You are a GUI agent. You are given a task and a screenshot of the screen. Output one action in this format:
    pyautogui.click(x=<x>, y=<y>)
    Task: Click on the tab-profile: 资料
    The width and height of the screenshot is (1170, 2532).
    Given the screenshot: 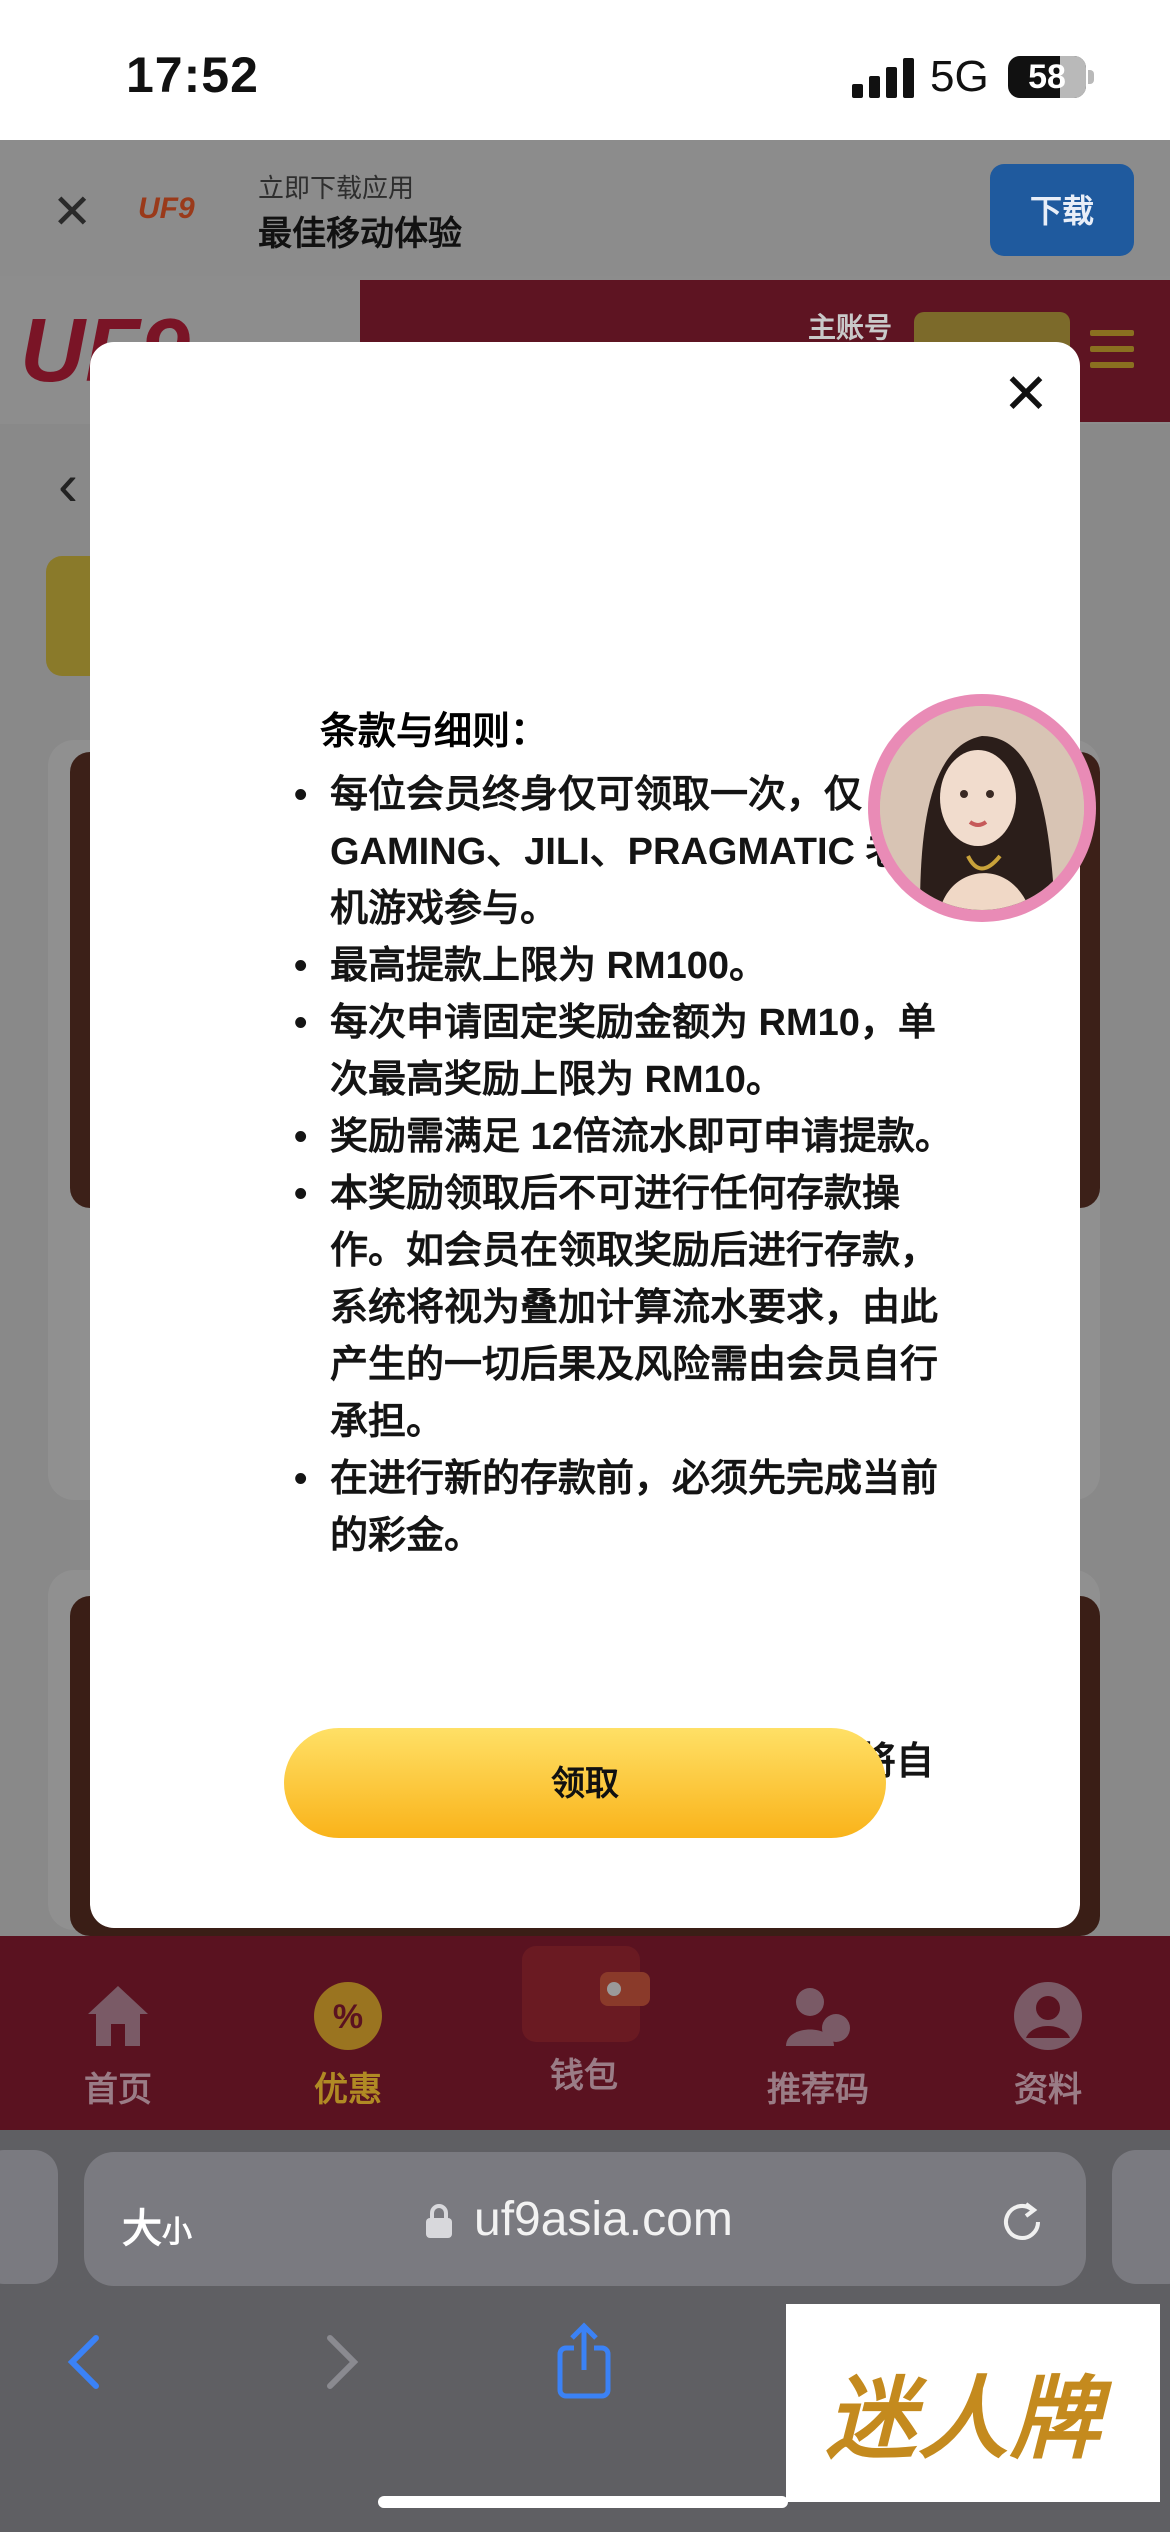 What is the action you would take?
    pyautogui.click(x=1048, y=2043)
    